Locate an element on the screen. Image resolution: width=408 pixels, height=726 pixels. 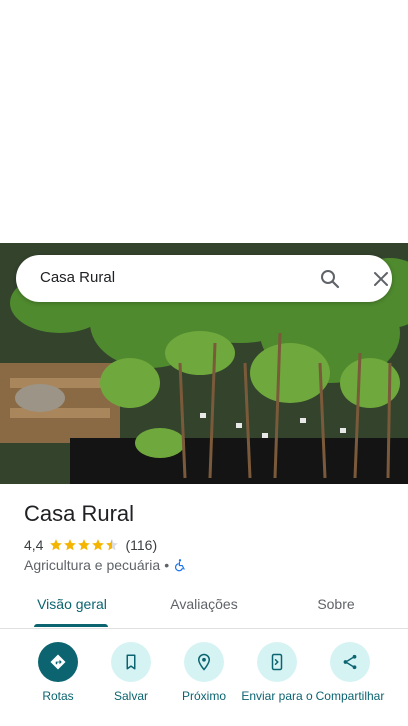
share-button: Compartilhar is located at coordinates (350, 672).